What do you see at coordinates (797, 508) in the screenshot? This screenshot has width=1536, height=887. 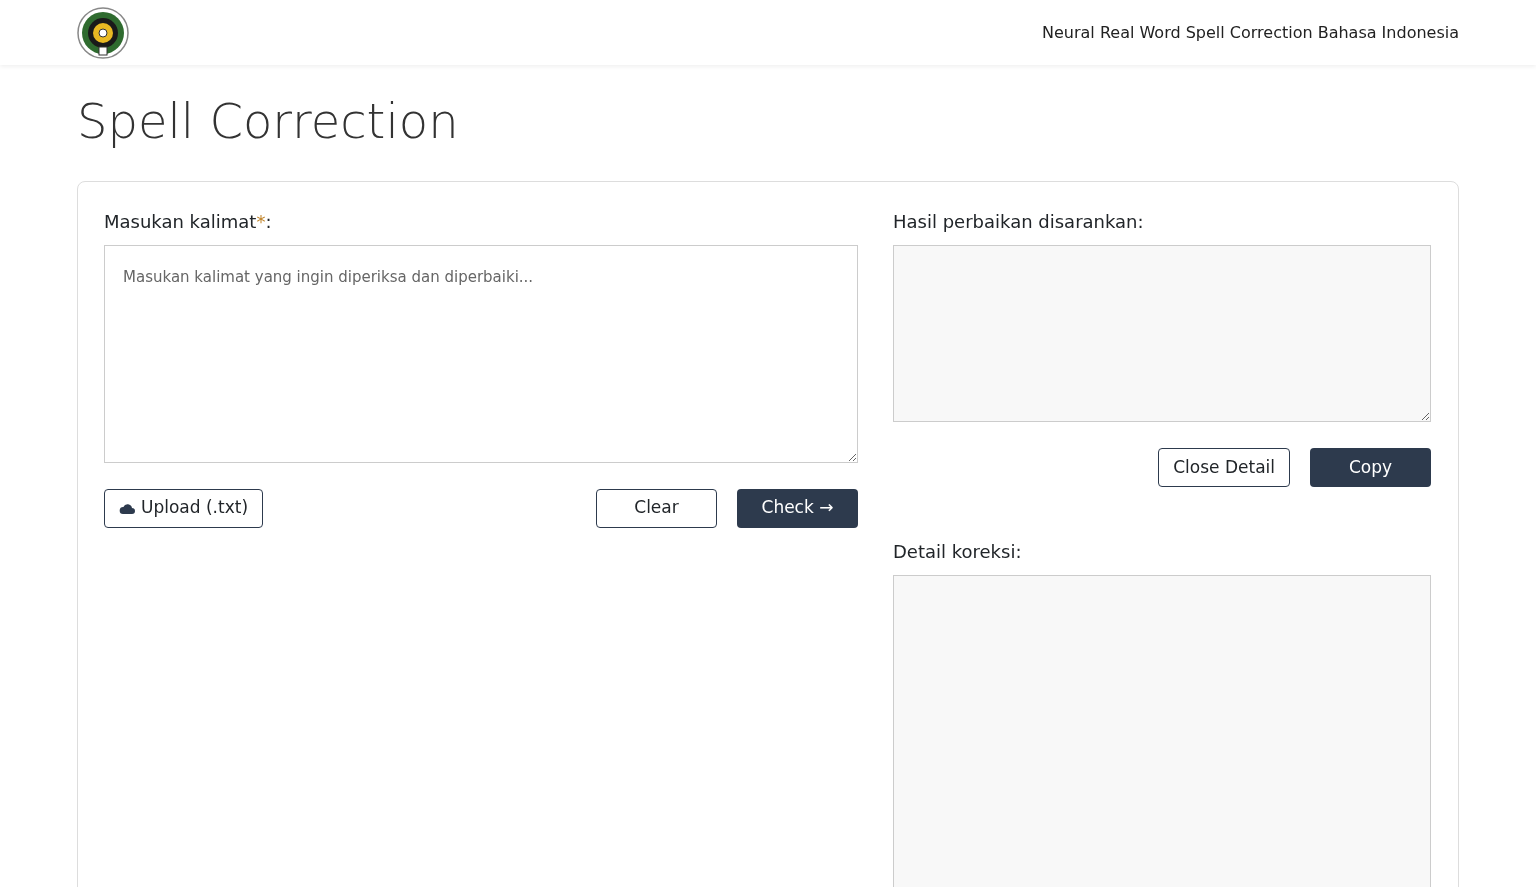 I see `primary-button: Check →` at bounding box center [797, 508].